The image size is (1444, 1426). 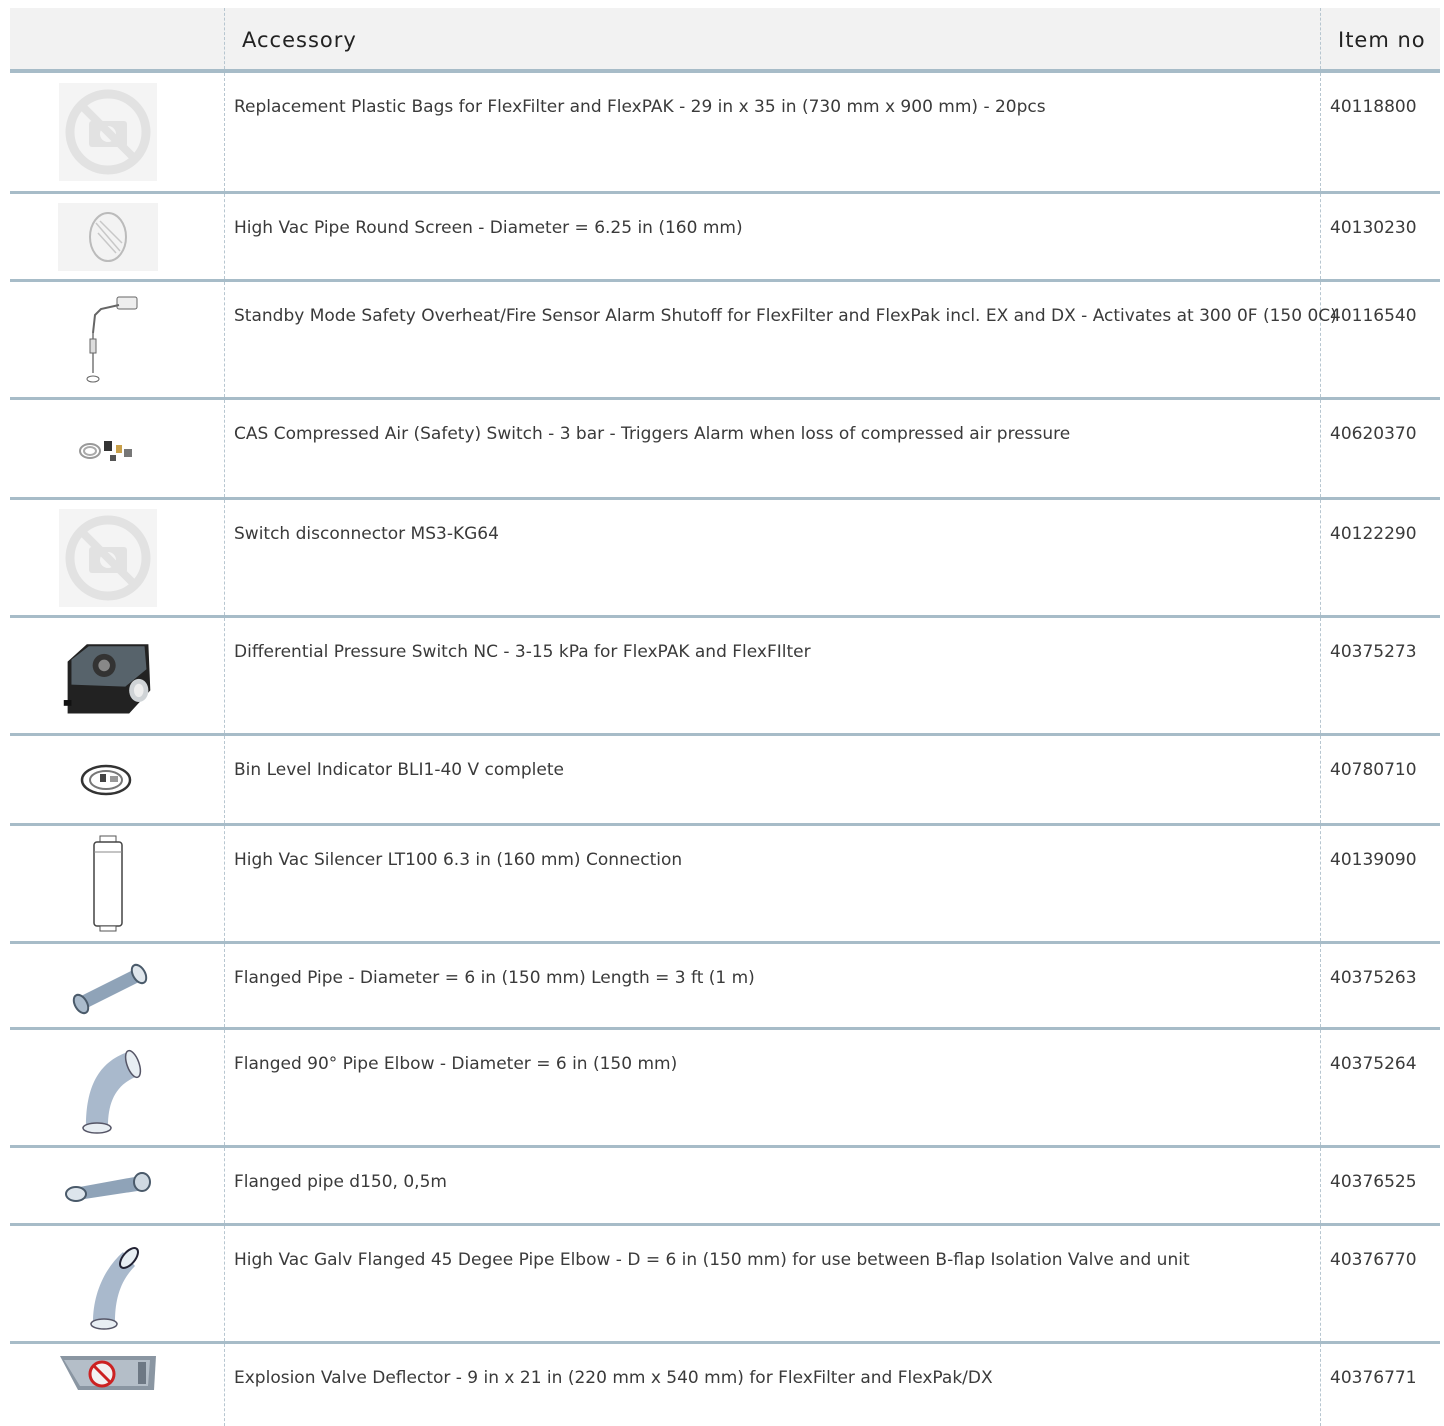 What do you see at coordinates (725, 40) in the screenshot?
I see `table-header: Accessory Item no` at bounding box center [725, 40].